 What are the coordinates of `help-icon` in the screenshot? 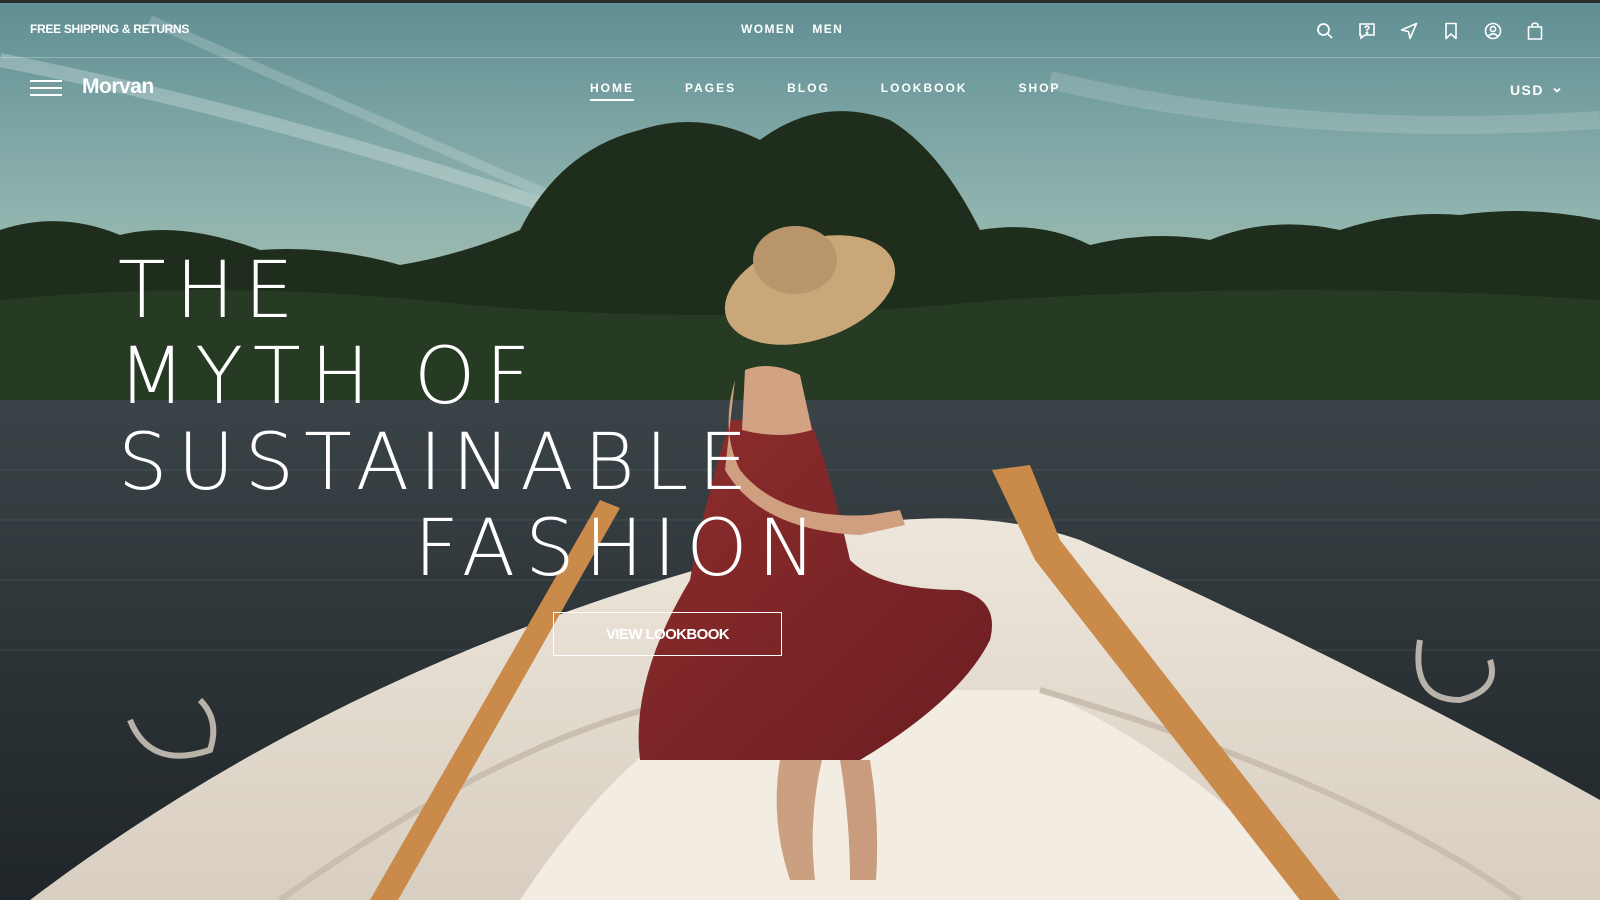 It's located at (1367, 31).